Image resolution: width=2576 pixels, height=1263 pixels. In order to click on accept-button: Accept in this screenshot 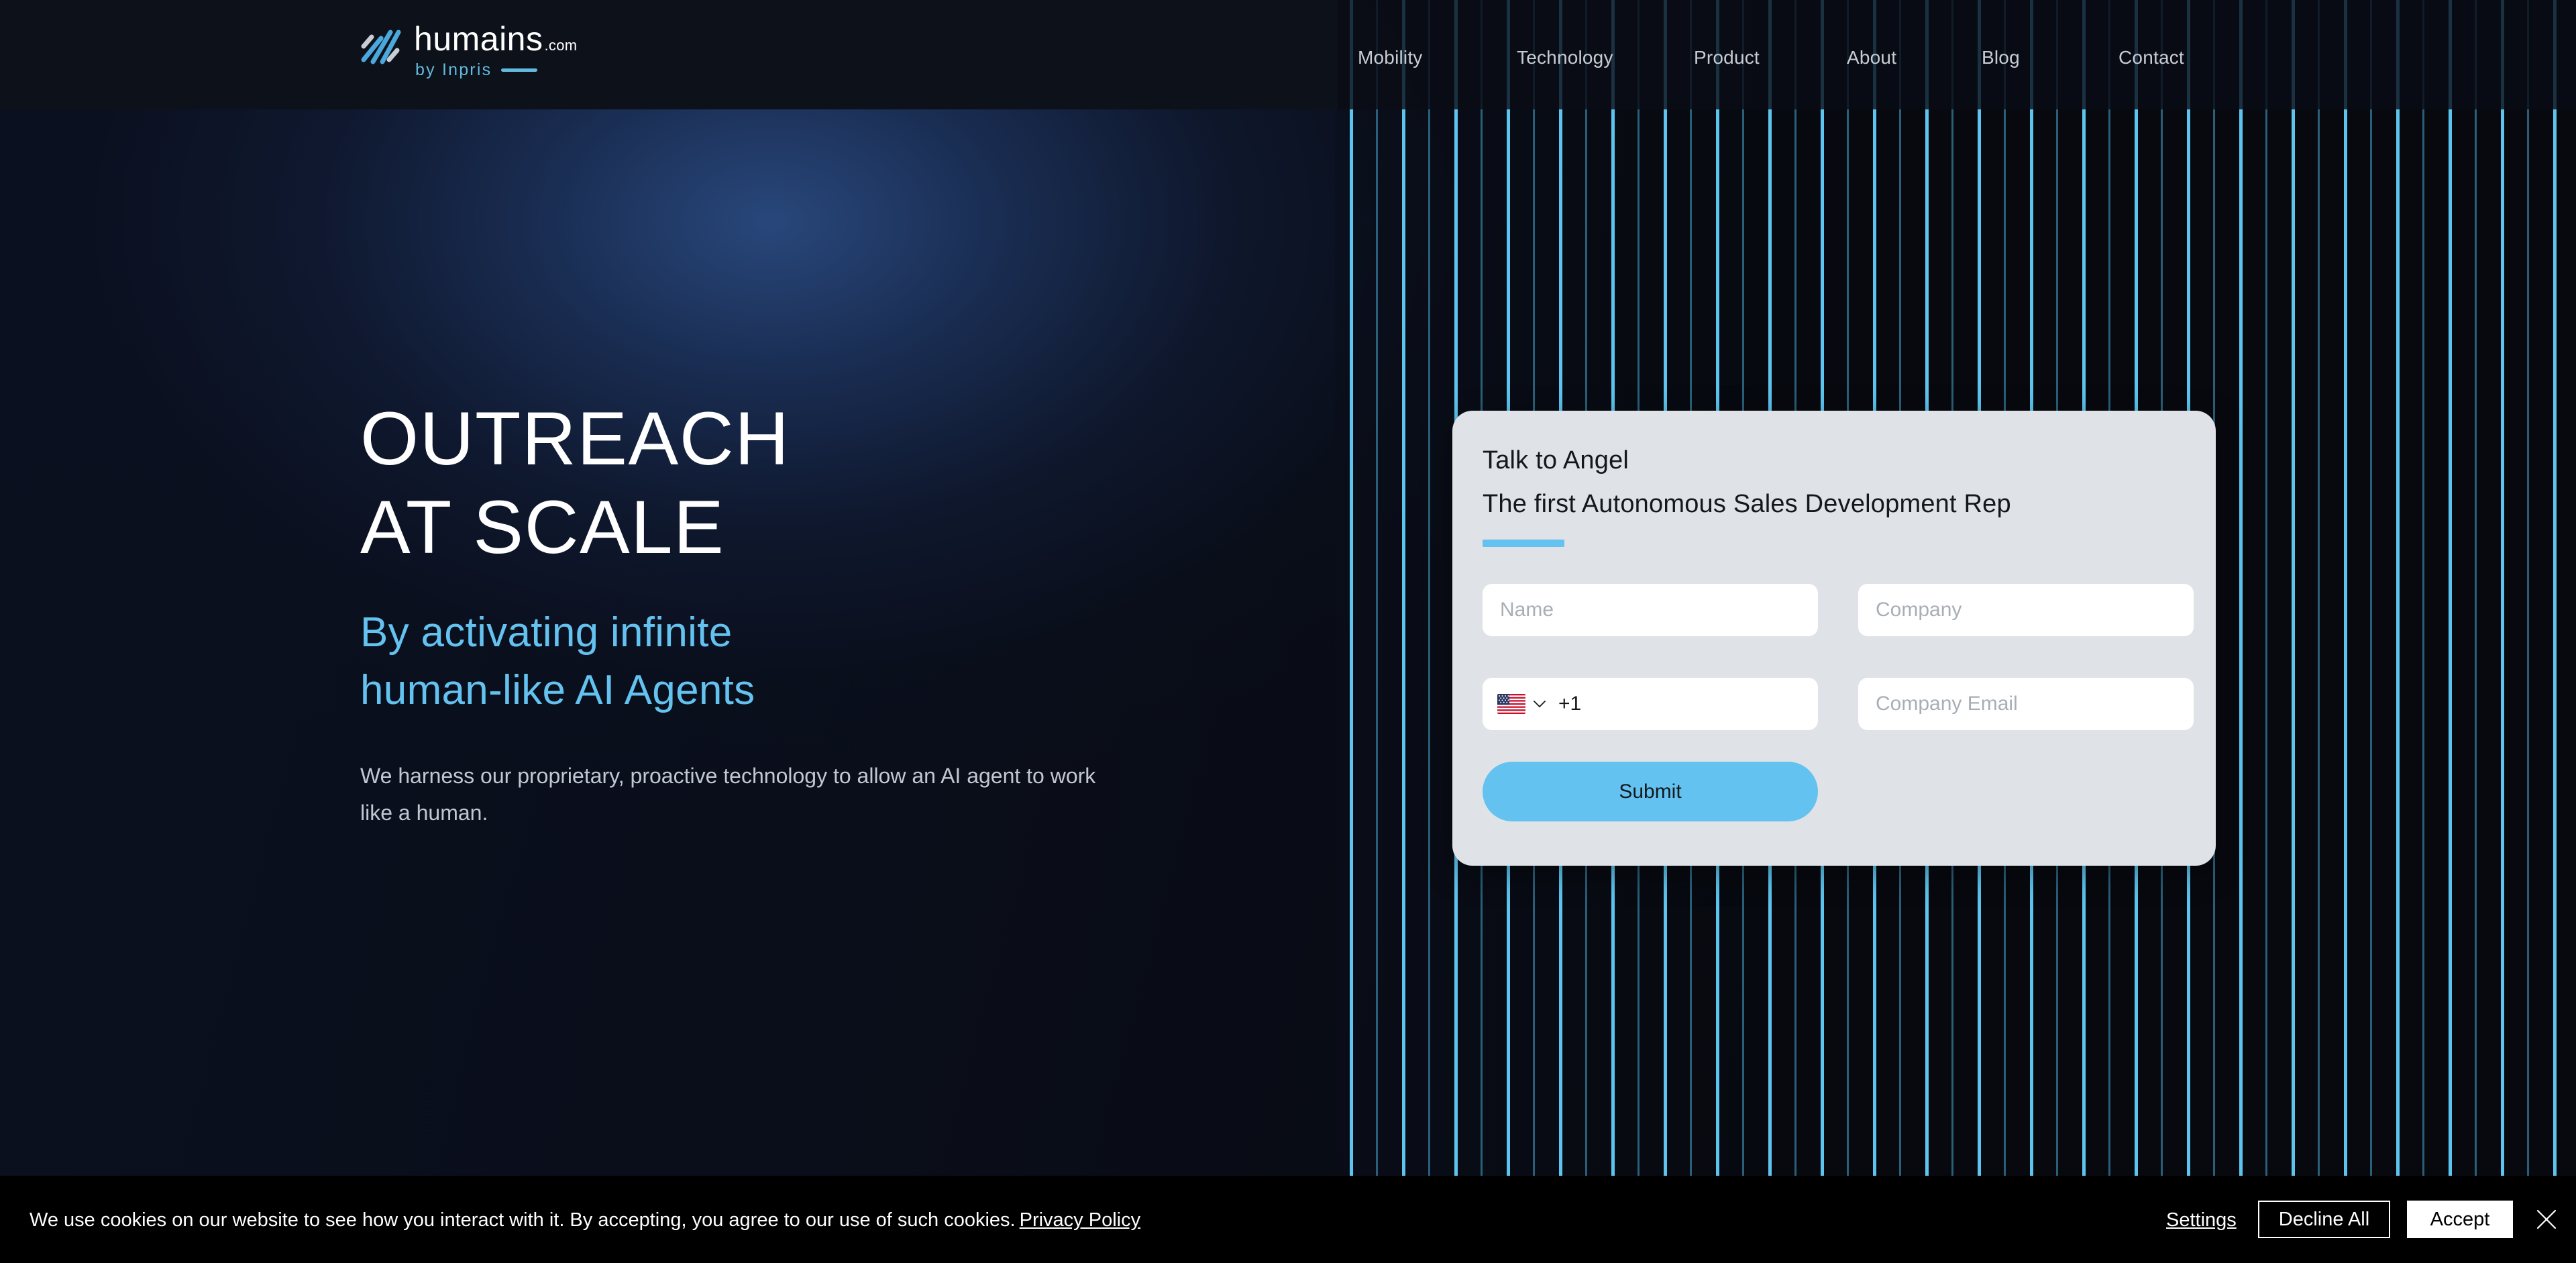, I will do `click(2460, 1219)`.